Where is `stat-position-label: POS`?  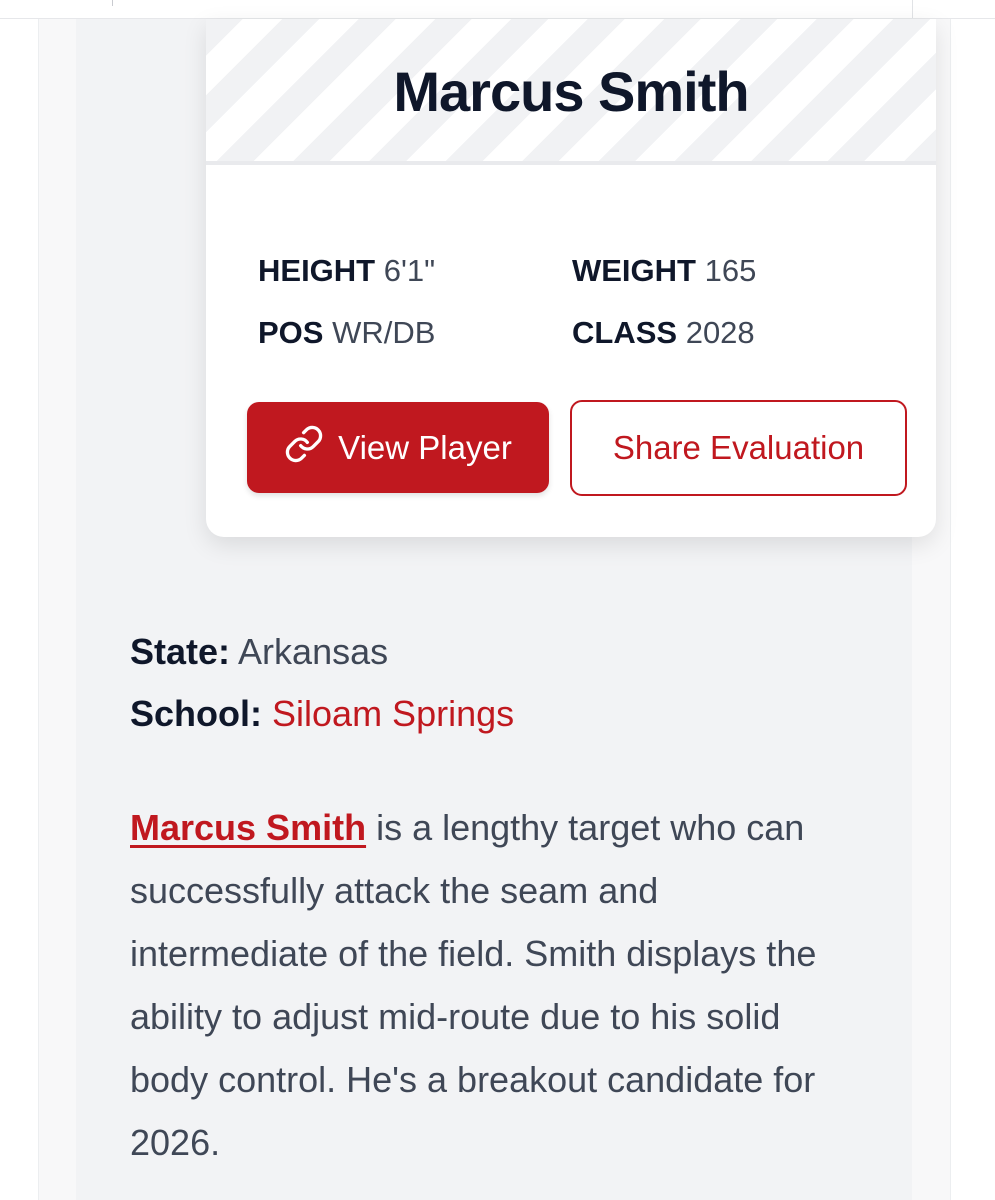 stat-position-label: POS is located at coordinates (291, 332).